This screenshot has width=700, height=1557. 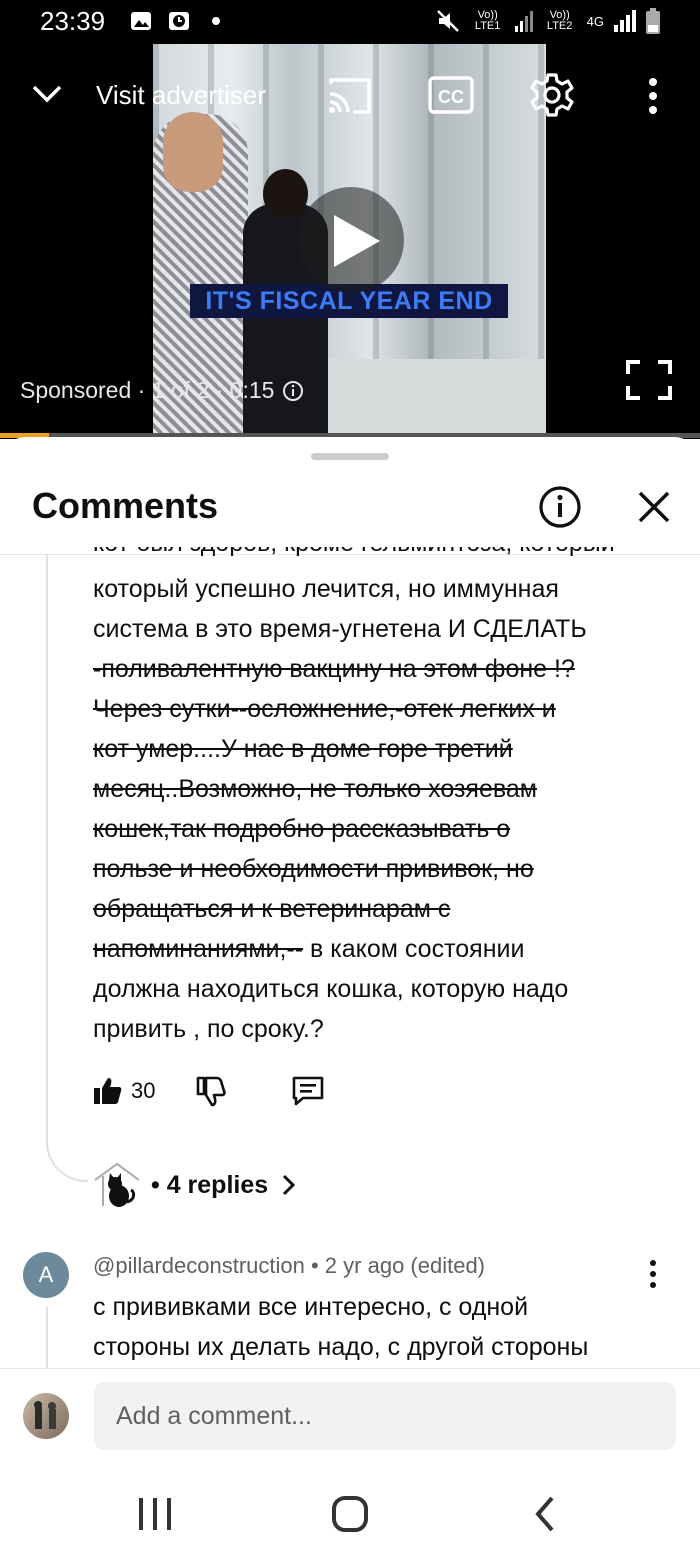 I want to click on dislike-icon, so click(x=211, y=1091).